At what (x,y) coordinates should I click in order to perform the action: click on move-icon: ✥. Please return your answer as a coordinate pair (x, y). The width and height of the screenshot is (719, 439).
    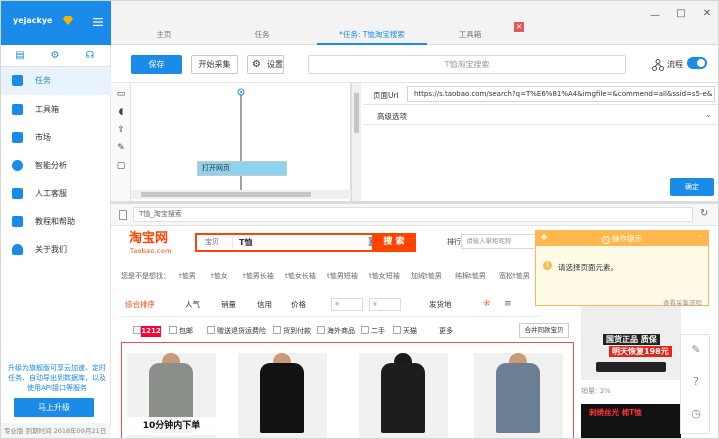
    Looking at the image, I should click on (544, 238).